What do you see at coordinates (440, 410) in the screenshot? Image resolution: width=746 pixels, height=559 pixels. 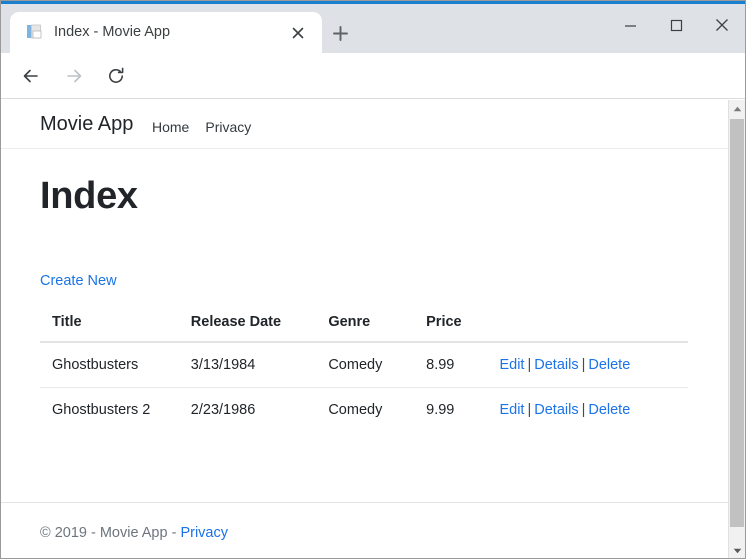 I see `cell-price: 9.99` at bounding box center [440, 410].